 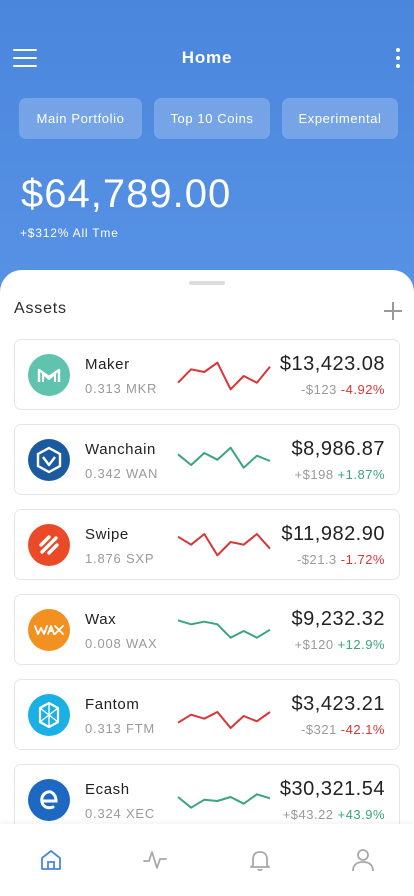 I want to click on ecash-logo-icon, so click(x=49, y=800).